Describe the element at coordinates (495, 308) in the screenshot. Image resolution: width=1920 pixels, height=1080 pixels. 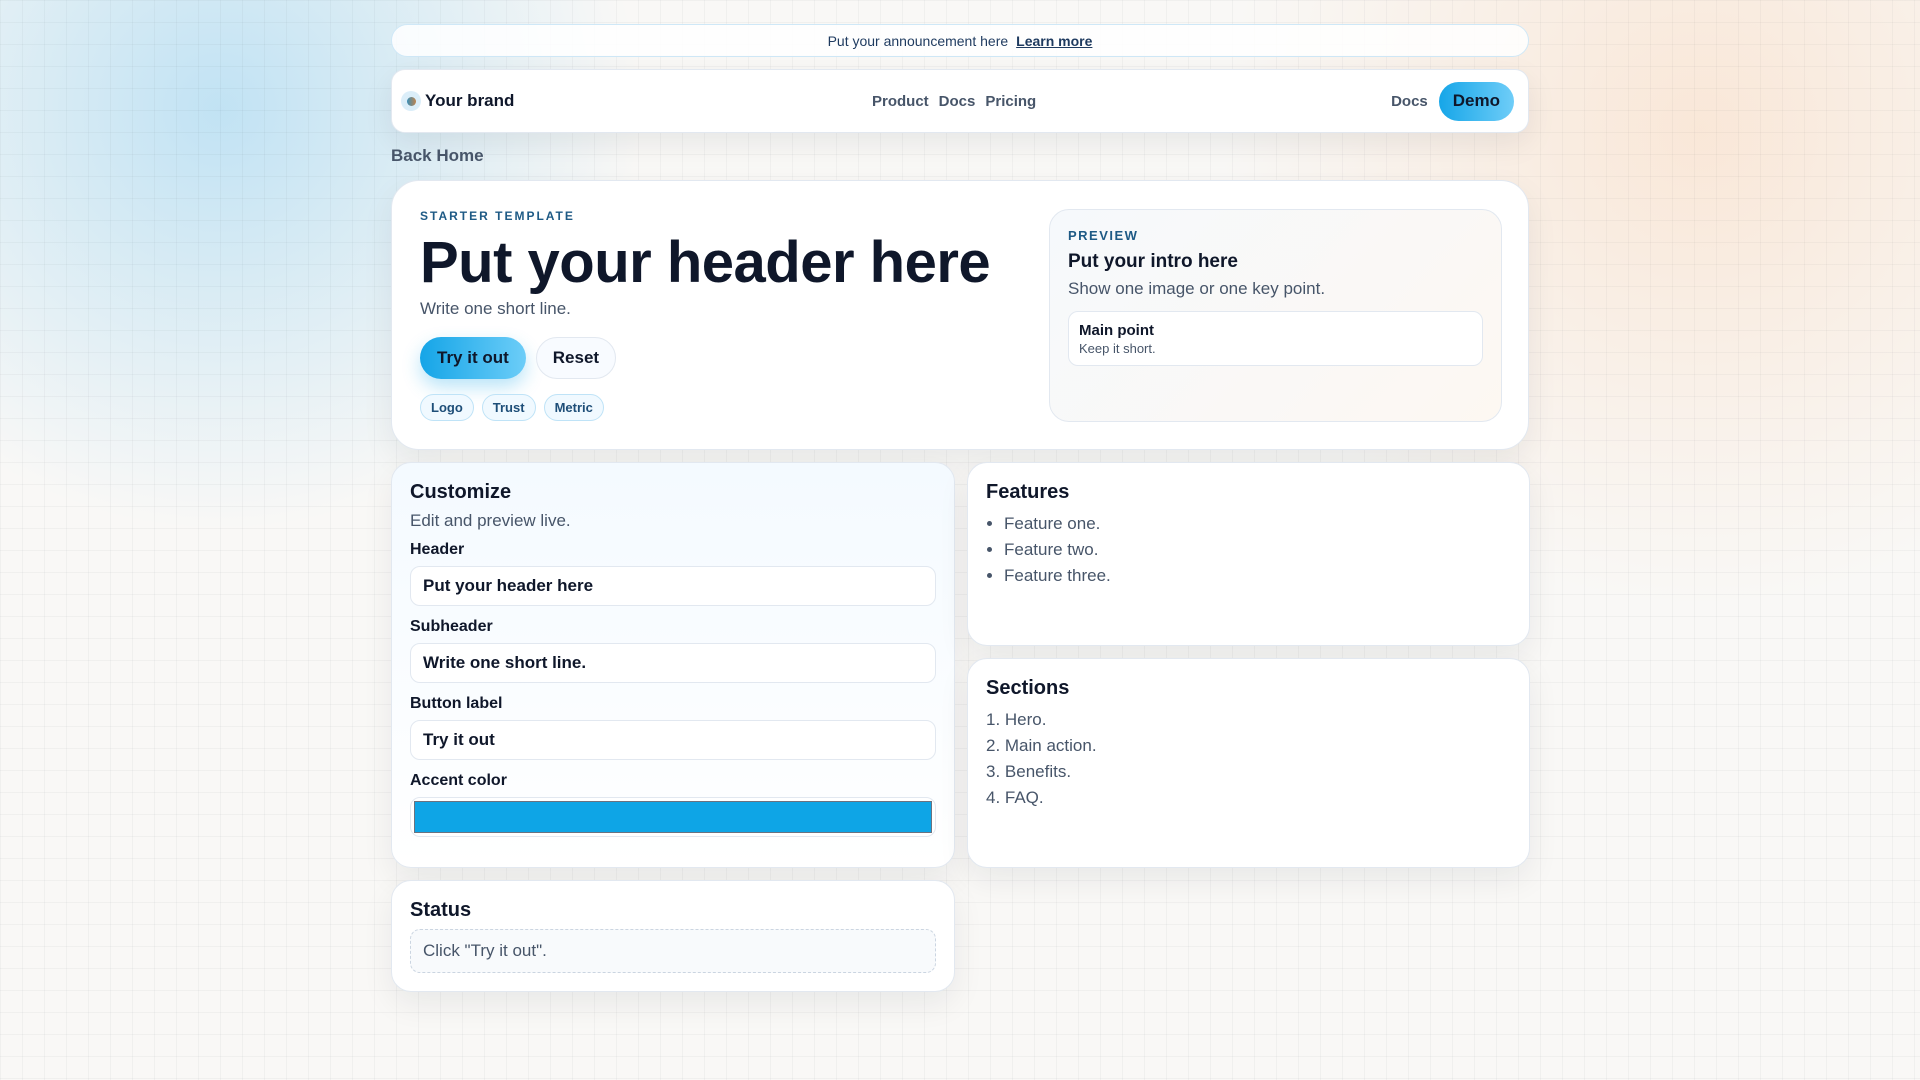
I see `hero-subtitle: Write one short line.` at that location.